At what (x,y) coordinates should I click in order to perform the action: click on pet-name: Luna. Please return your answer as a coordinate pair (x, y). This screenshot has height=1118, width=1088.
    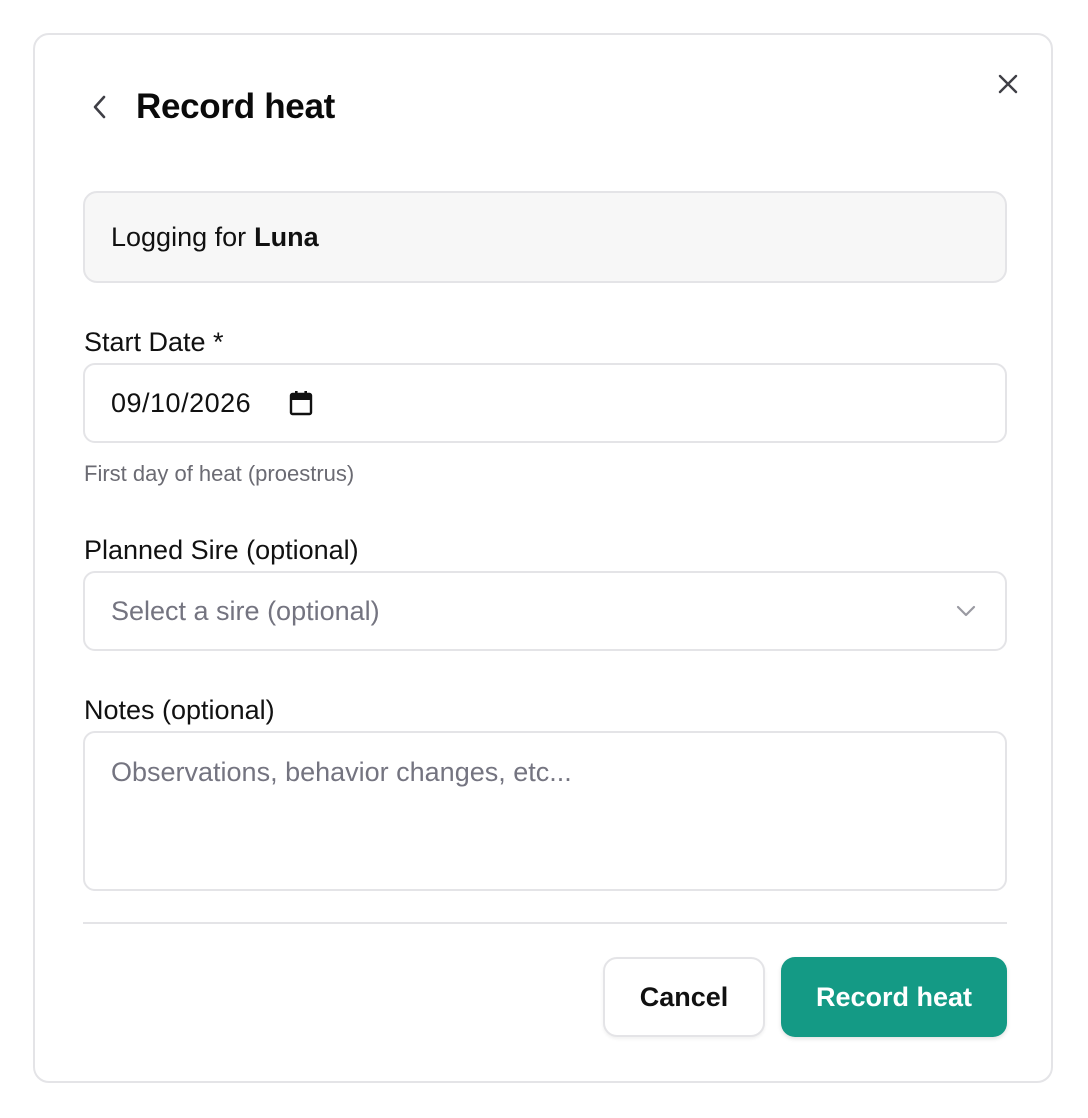
    Looking at the image, I should click on (286, 236).